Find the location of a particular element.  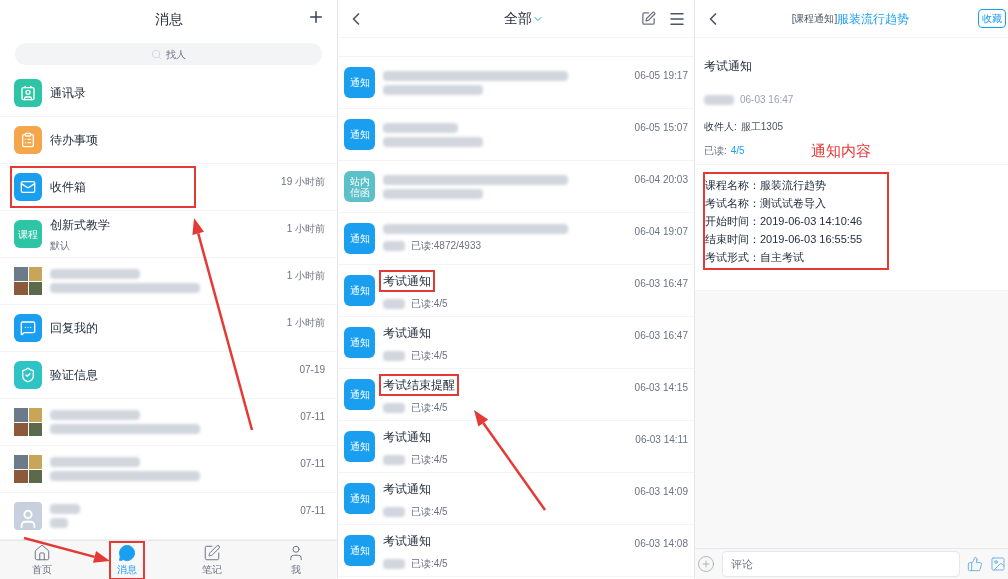

search-field: 找人 is located at coordinates (168, 54).